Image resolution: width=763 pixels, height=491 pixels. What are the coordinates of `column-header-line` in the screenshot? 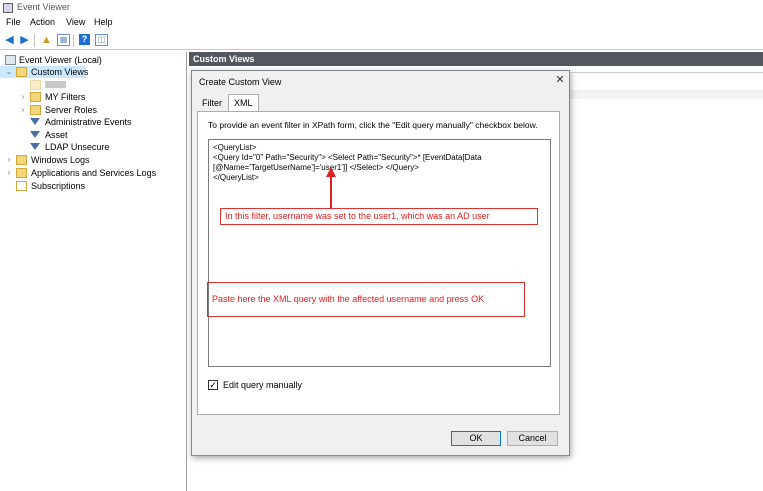 It's located at (666, 72).